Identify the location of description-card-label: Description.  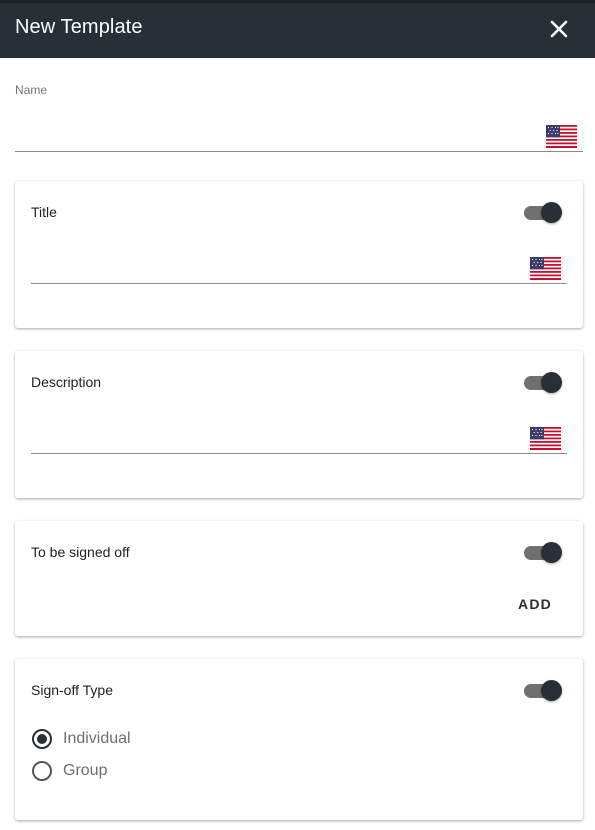
(66, 382).